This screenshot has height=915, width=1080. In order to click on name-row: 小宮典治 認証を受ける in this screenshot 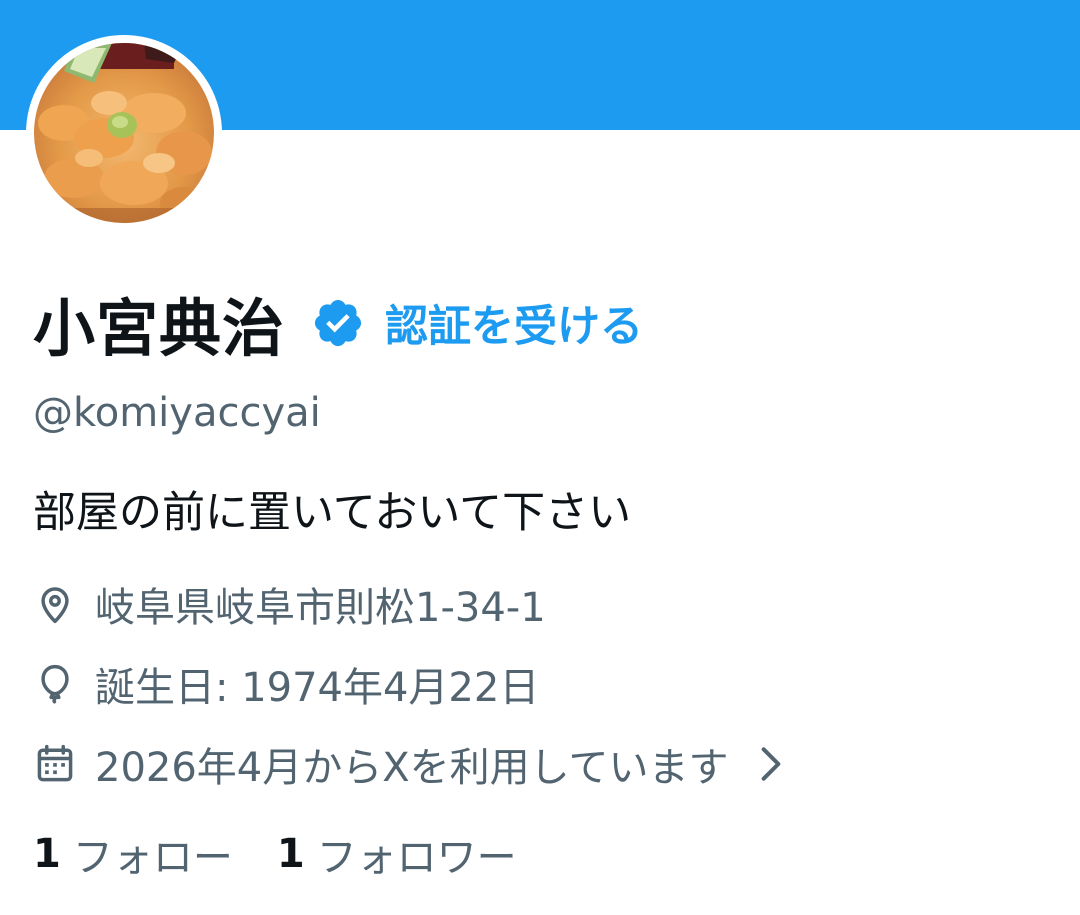, I will do `click(338, 324)`.